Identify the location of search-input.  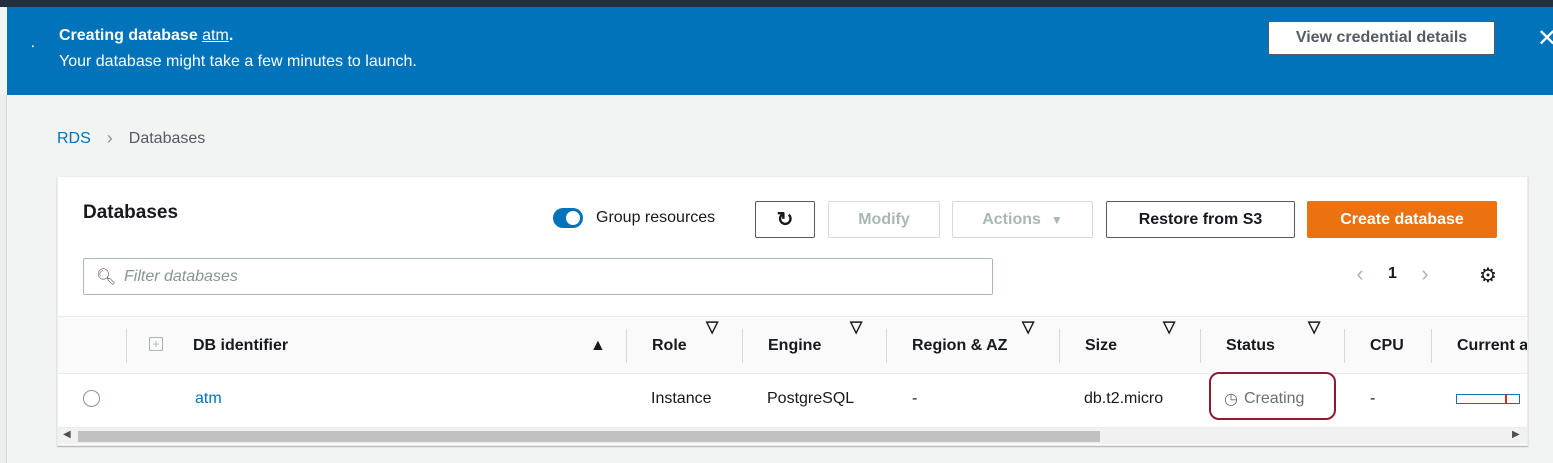
(558, 276).